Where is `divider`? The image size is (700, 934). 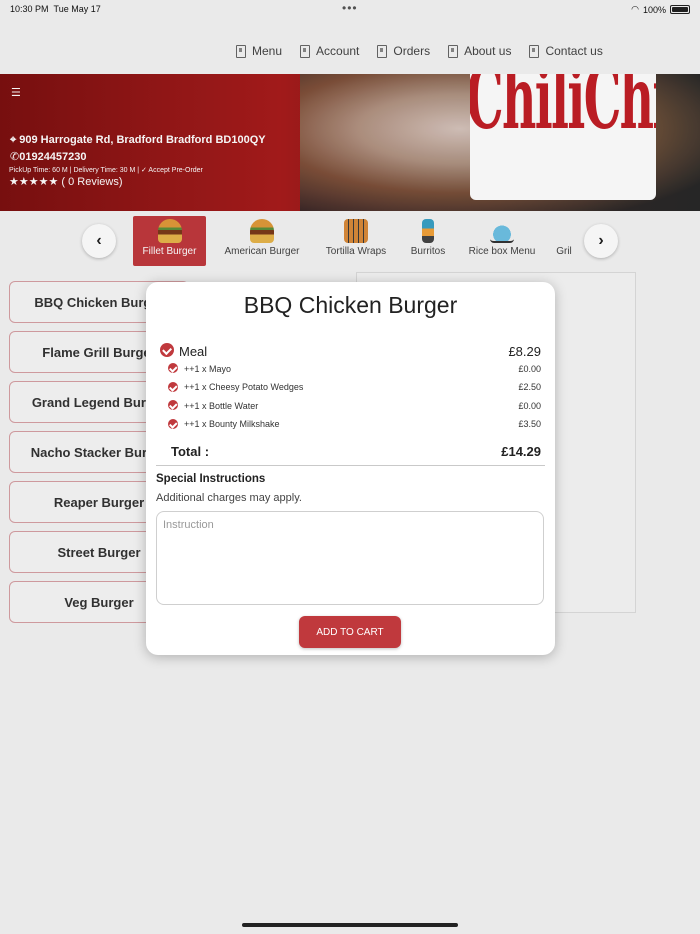 divider is located at coordinates (350, 465).